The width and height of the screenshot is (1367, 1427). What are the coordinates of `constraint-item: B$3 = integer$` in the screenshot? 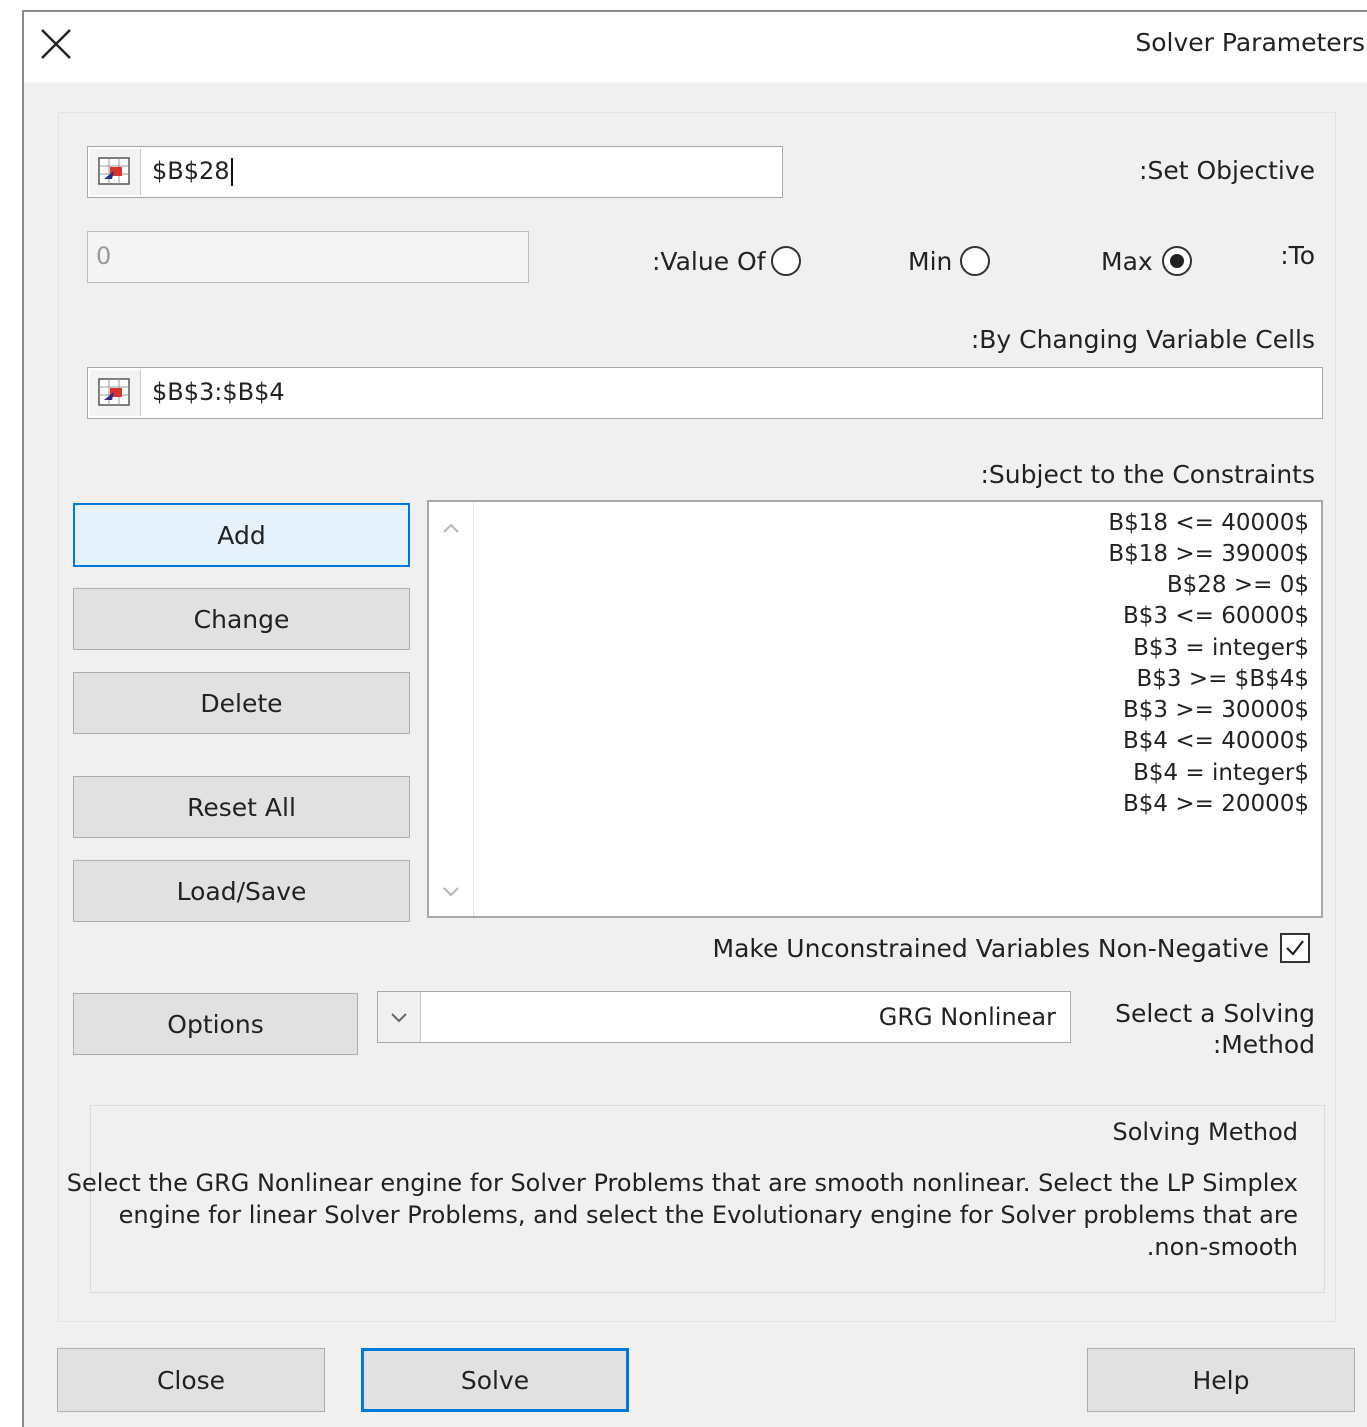 It's located at (1221, 648).